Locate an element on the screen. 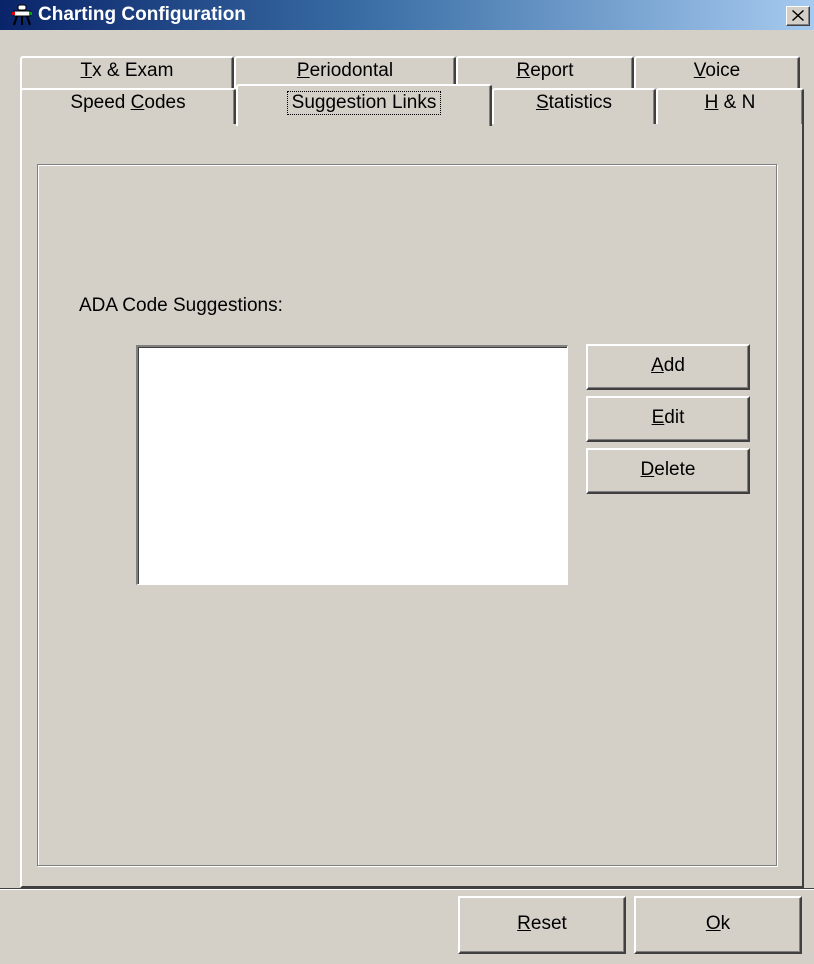 The width and height of the screenshot is (814, 964). tab-tx-exam: Tx & Exam is located at coordinates (127, 74).